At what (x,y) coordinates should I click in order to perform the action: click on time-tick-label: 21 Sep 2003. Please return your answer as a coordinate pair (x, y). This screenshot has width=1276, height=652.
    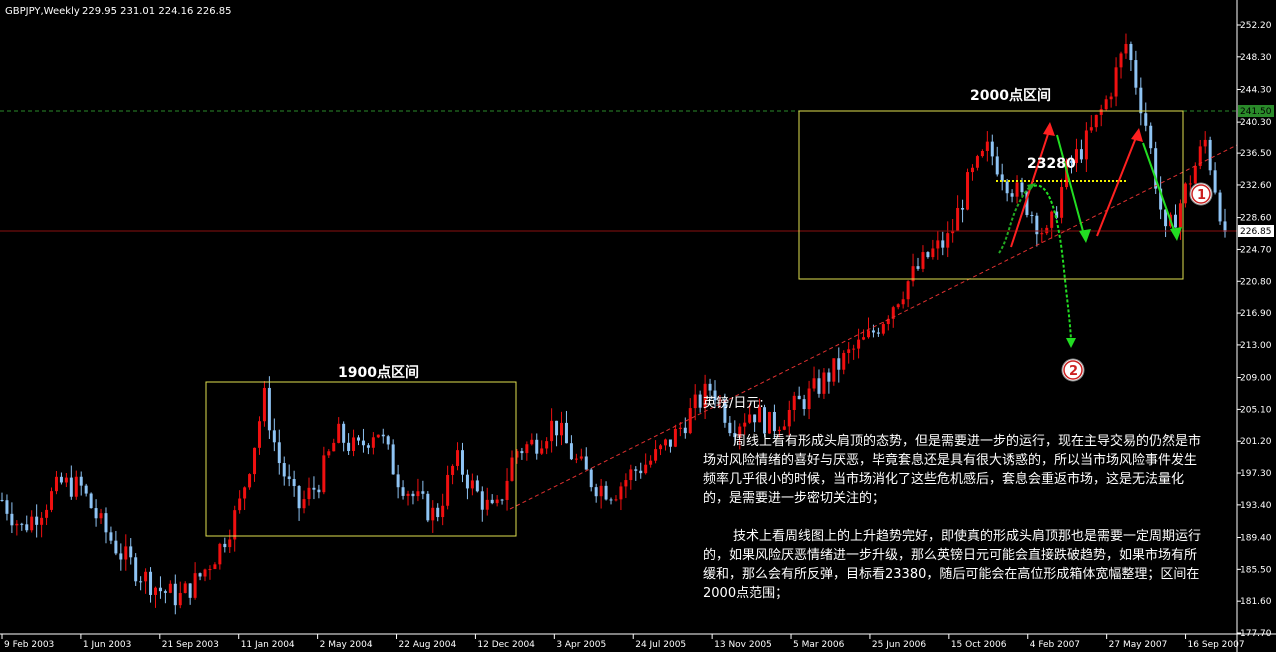
    Looking at the image, I should click on (190, 645).